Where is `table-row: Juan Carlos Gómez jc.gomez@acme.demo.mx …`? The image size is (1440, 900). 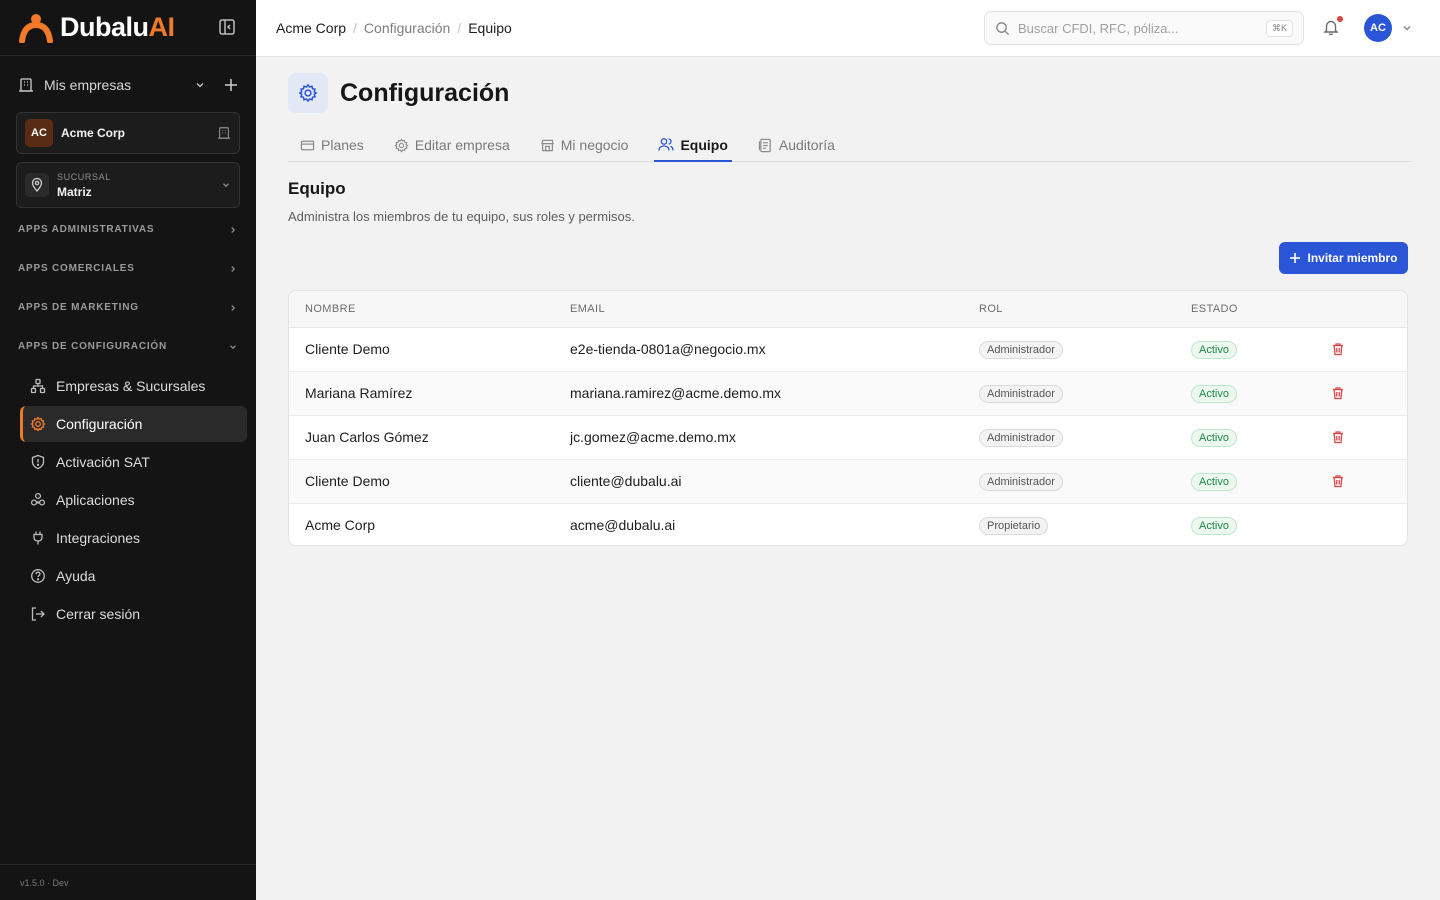 table-row: Juan Carlos Gómez jc.gomez@acme.demo.mx … is located at coordinates (848, 437).